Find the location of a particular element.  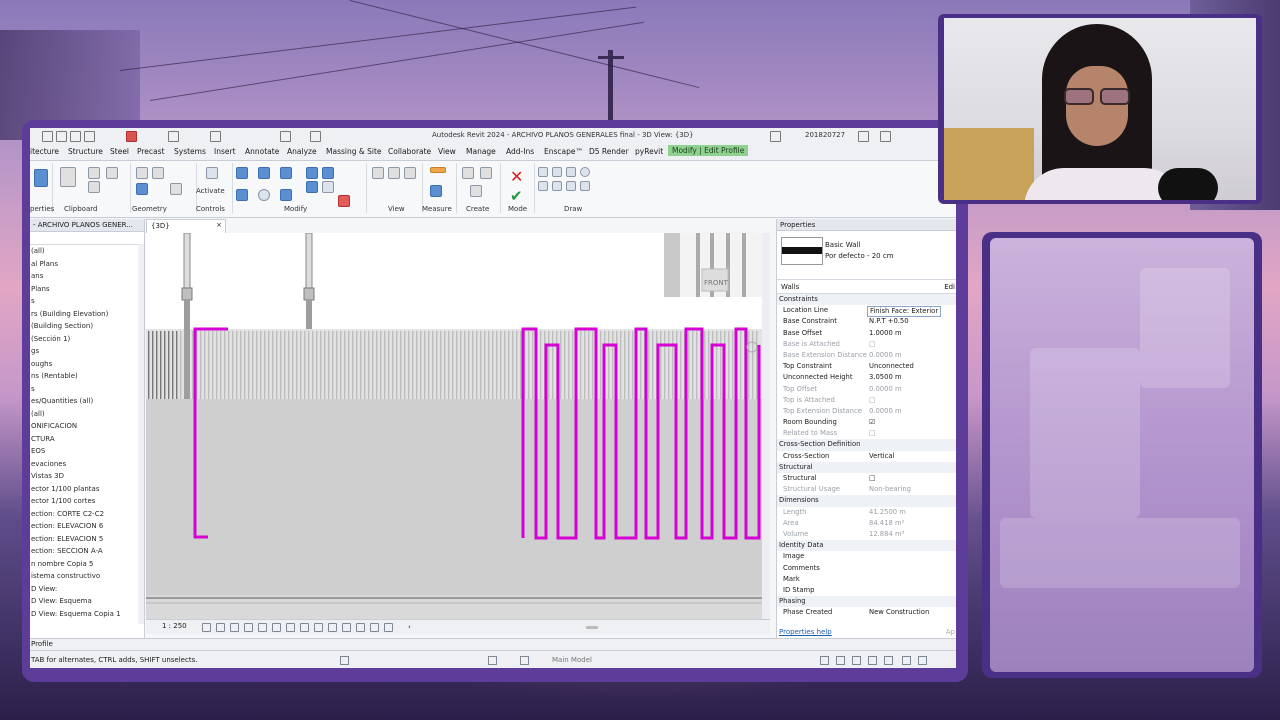

lock-3d-icon is located at coordinates (304, 627).